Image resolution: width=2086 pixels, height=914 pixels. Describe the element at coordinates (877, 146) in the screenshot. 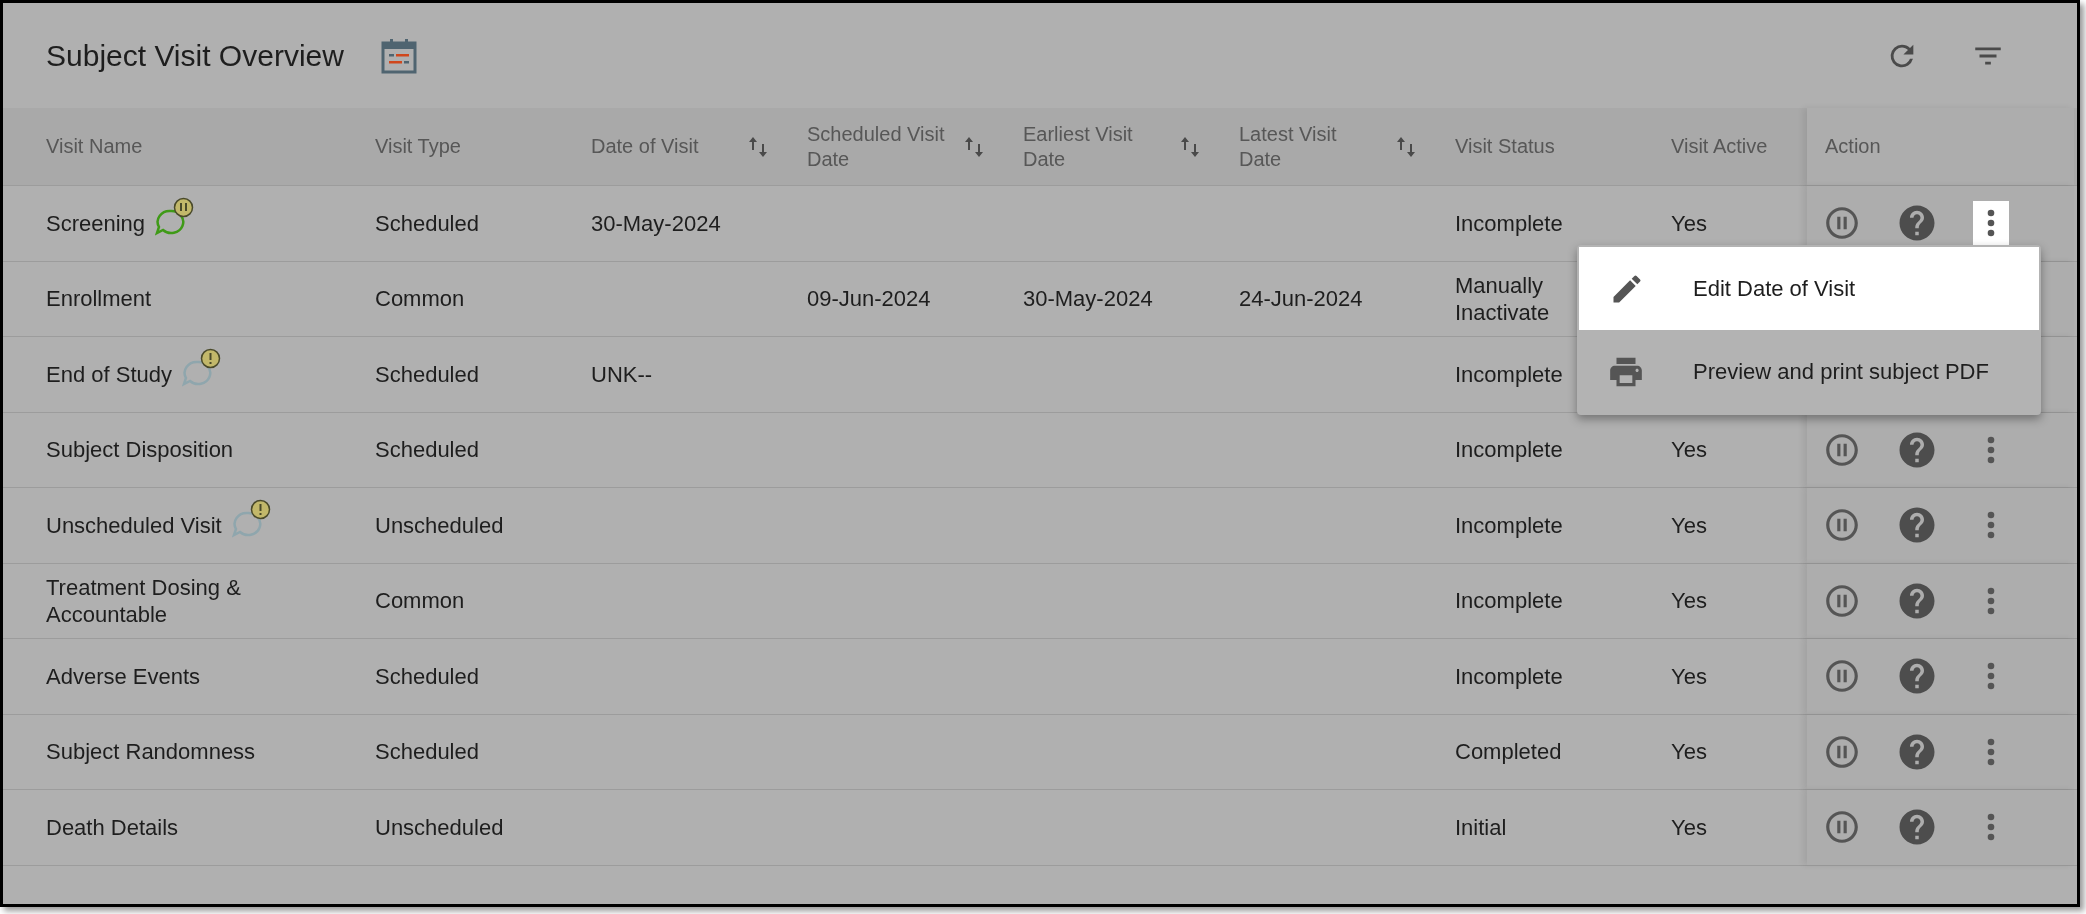

I see `column-header: Scheduled Visit Date` at that location.